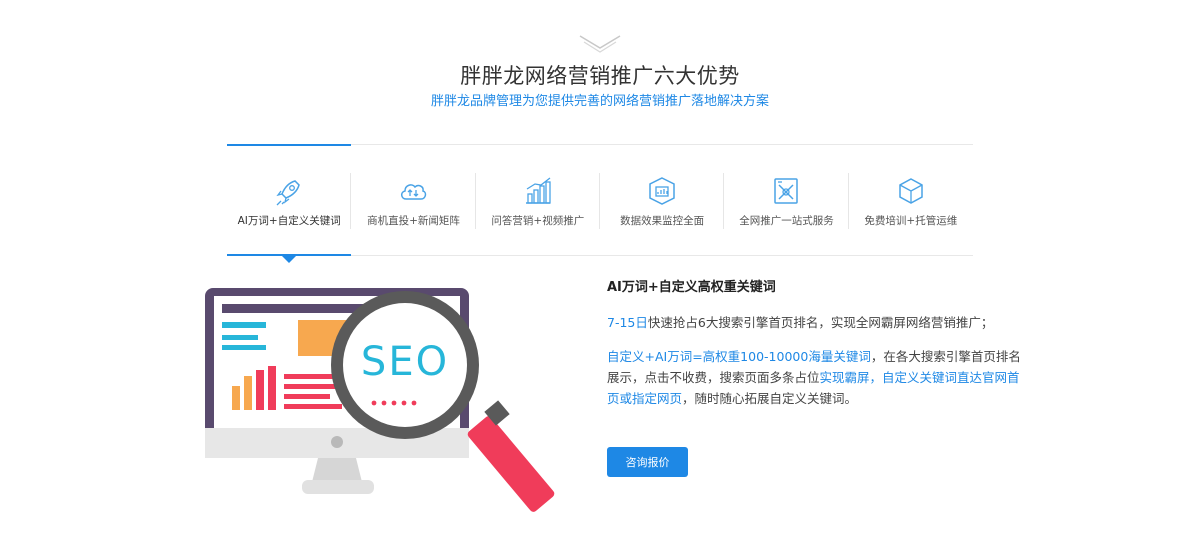 The image size is (1200, 556). Describe the element at coordinates (600, 44) in the screenshot. I see `chevron-down-icon` at that location.